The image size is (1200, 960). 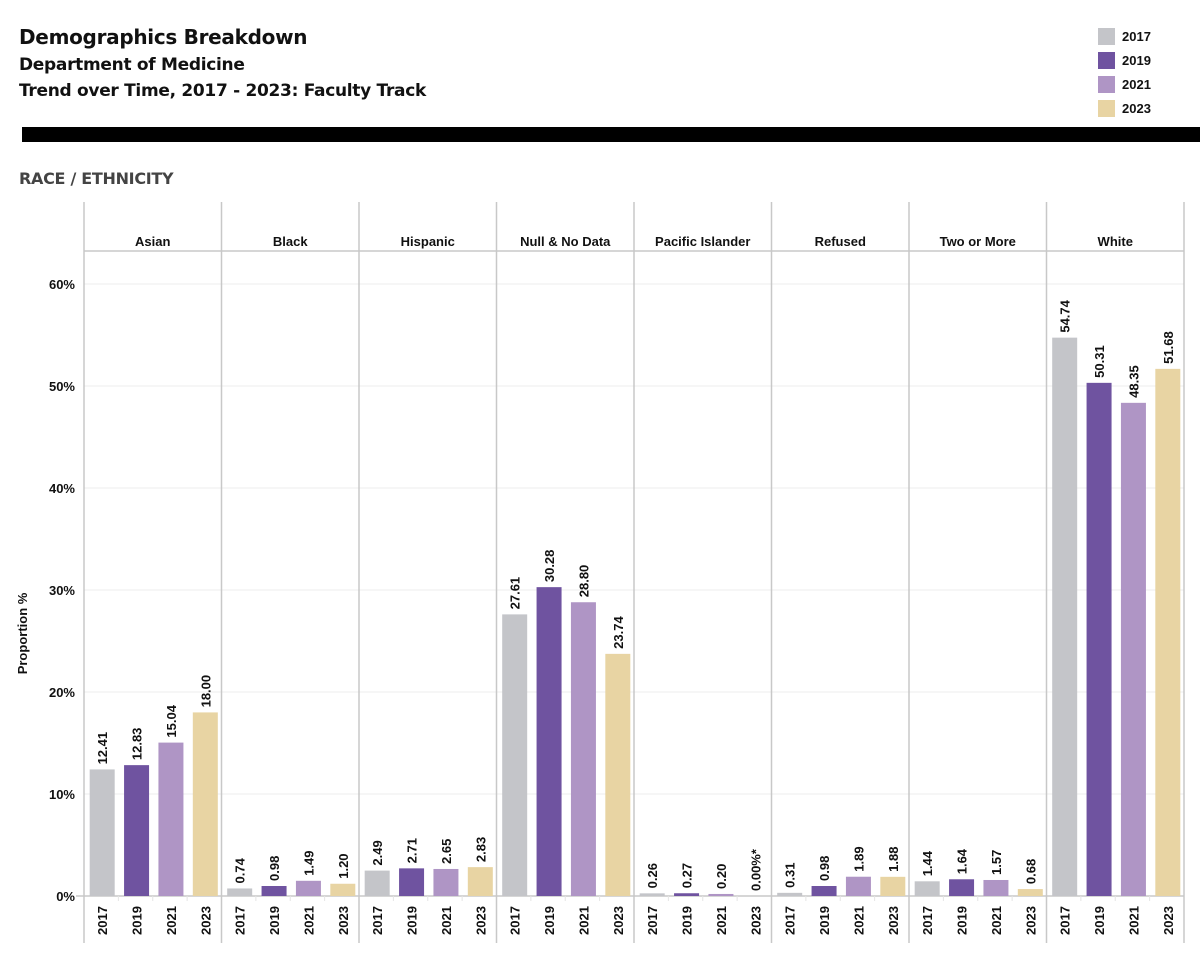 What do you see at coordinates (927, 863) in the screenshot?
I see `data-label: 1.44` at bounding box center [927, 863].